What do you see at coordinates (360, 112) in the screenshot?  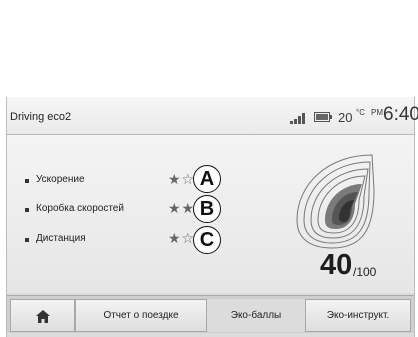 I see `temperature-unit: °C` at bounding box center [360, 112].